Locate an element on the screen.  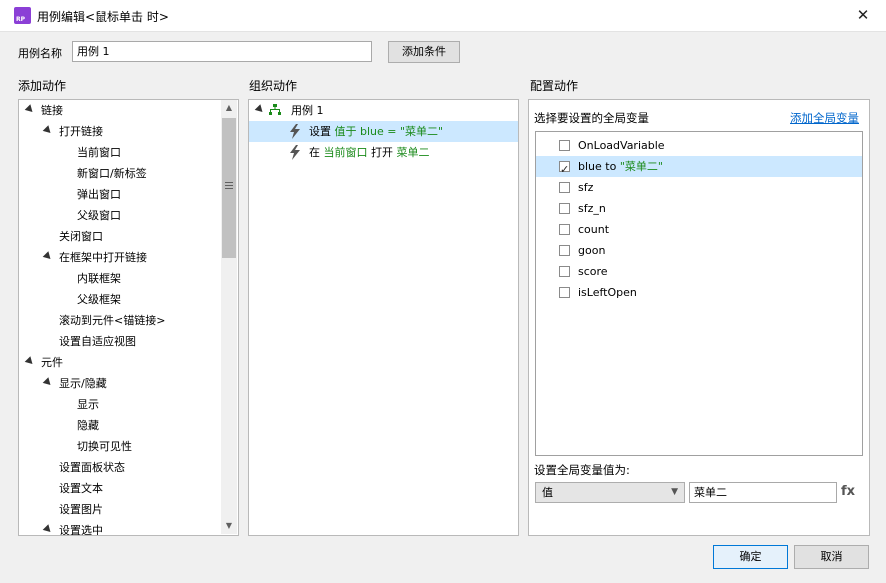
action-tree-item-label: 父级窗口 is located at coordinates (99, 215).